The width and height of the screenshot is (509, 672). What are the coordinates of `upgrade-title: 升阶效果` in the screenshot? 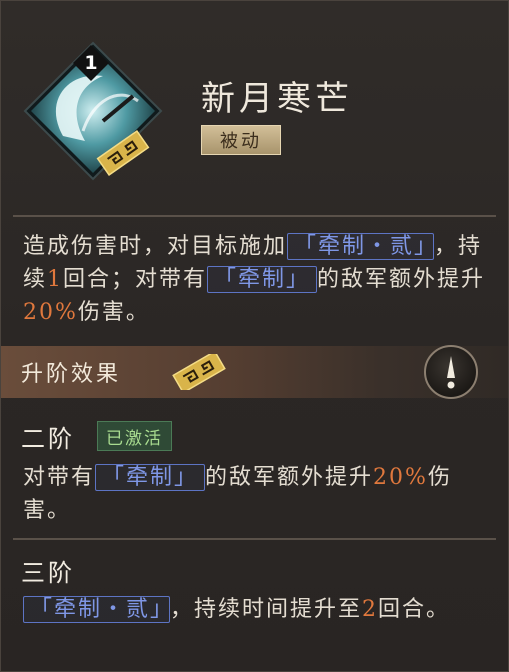 It's located at (71, 374).